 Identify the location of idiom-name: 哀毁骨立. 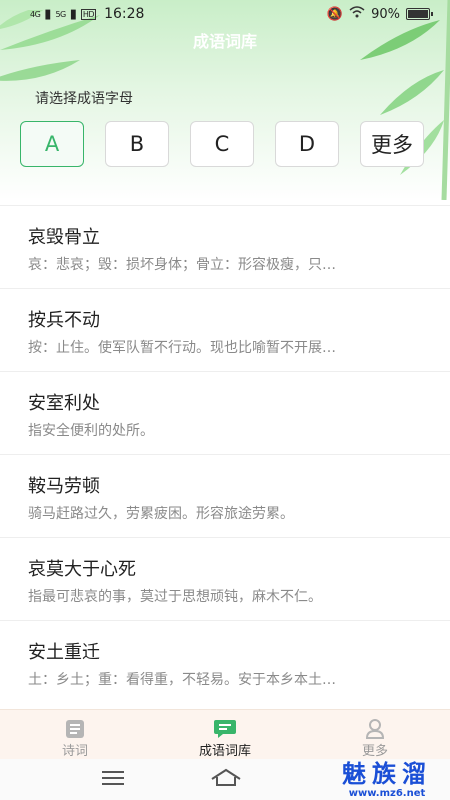
(64, 237).